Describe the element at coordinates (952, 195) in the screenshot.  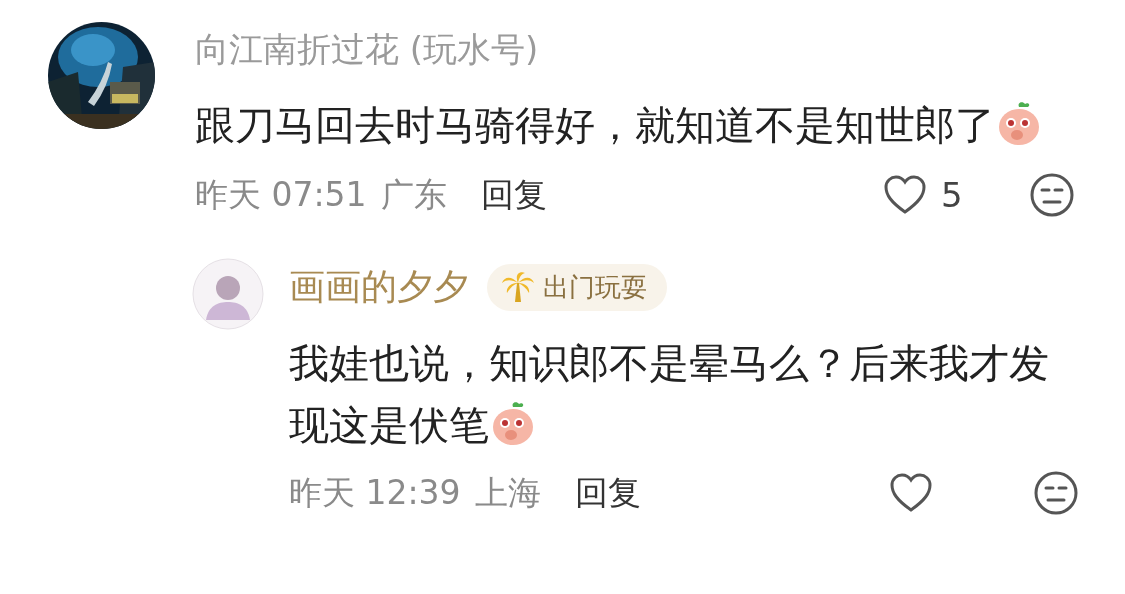
I see `like-count: 5` at that location.